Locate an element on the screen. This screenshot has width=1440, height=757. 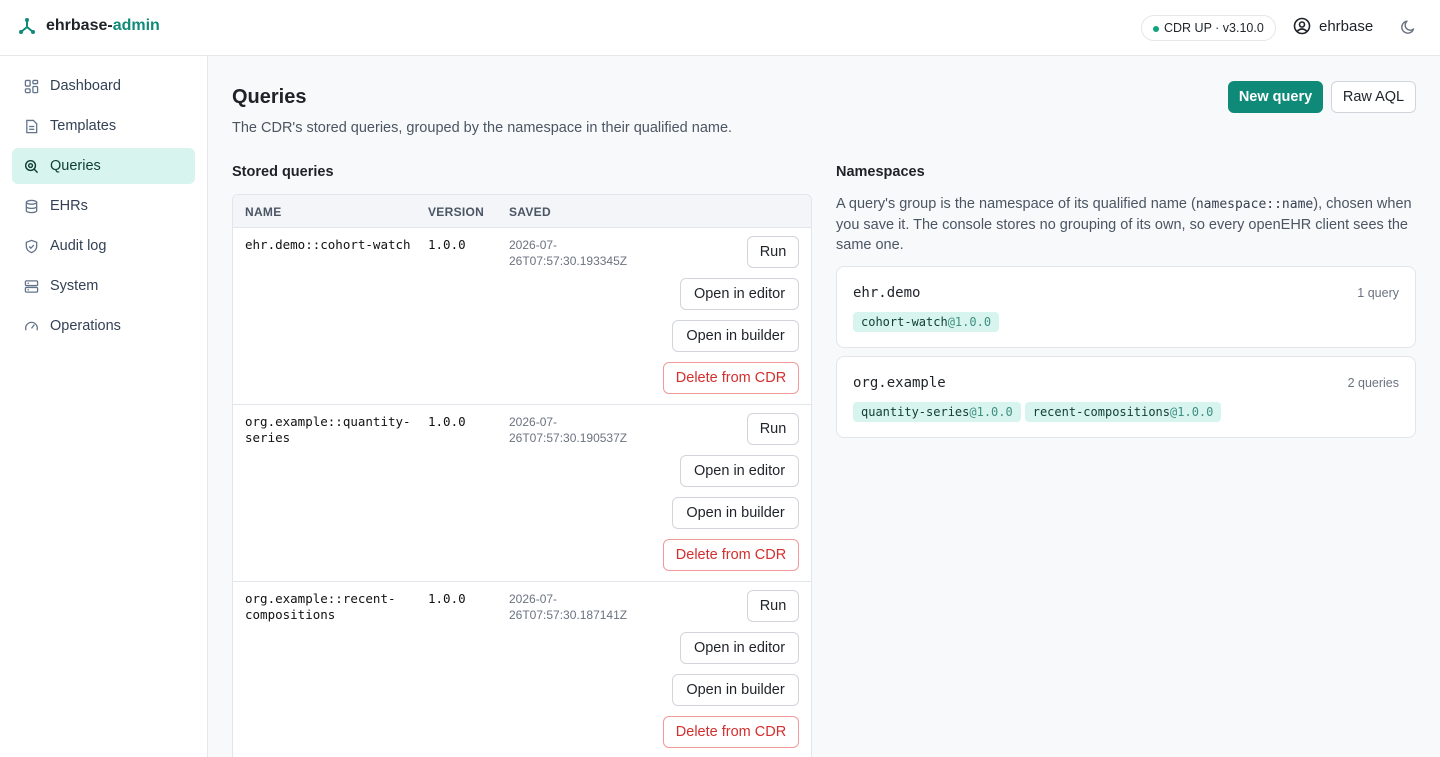
template-icon is located at coordinates (32, 126).